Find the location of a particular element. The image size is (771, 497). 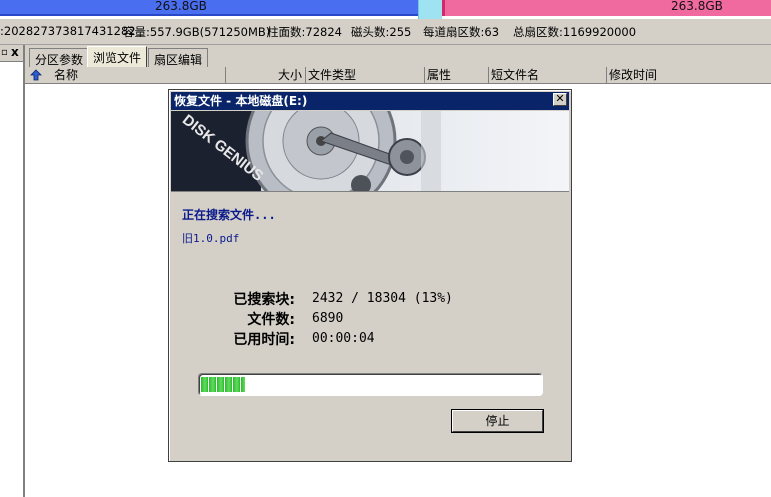

column-modified-time: 修改时间 is located at coordinates (689, 75).